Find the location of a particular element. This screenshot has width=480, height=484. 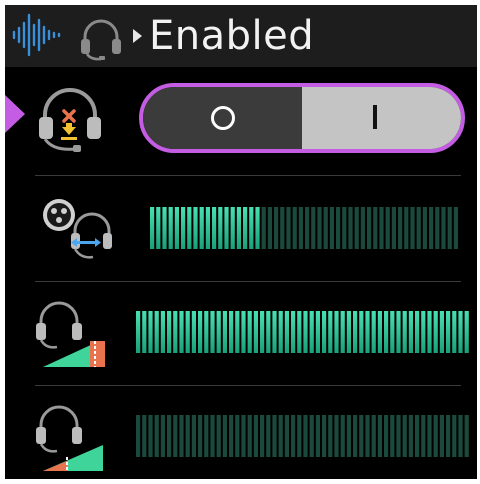

toggle-on-side is located at coordinates (381, 118).